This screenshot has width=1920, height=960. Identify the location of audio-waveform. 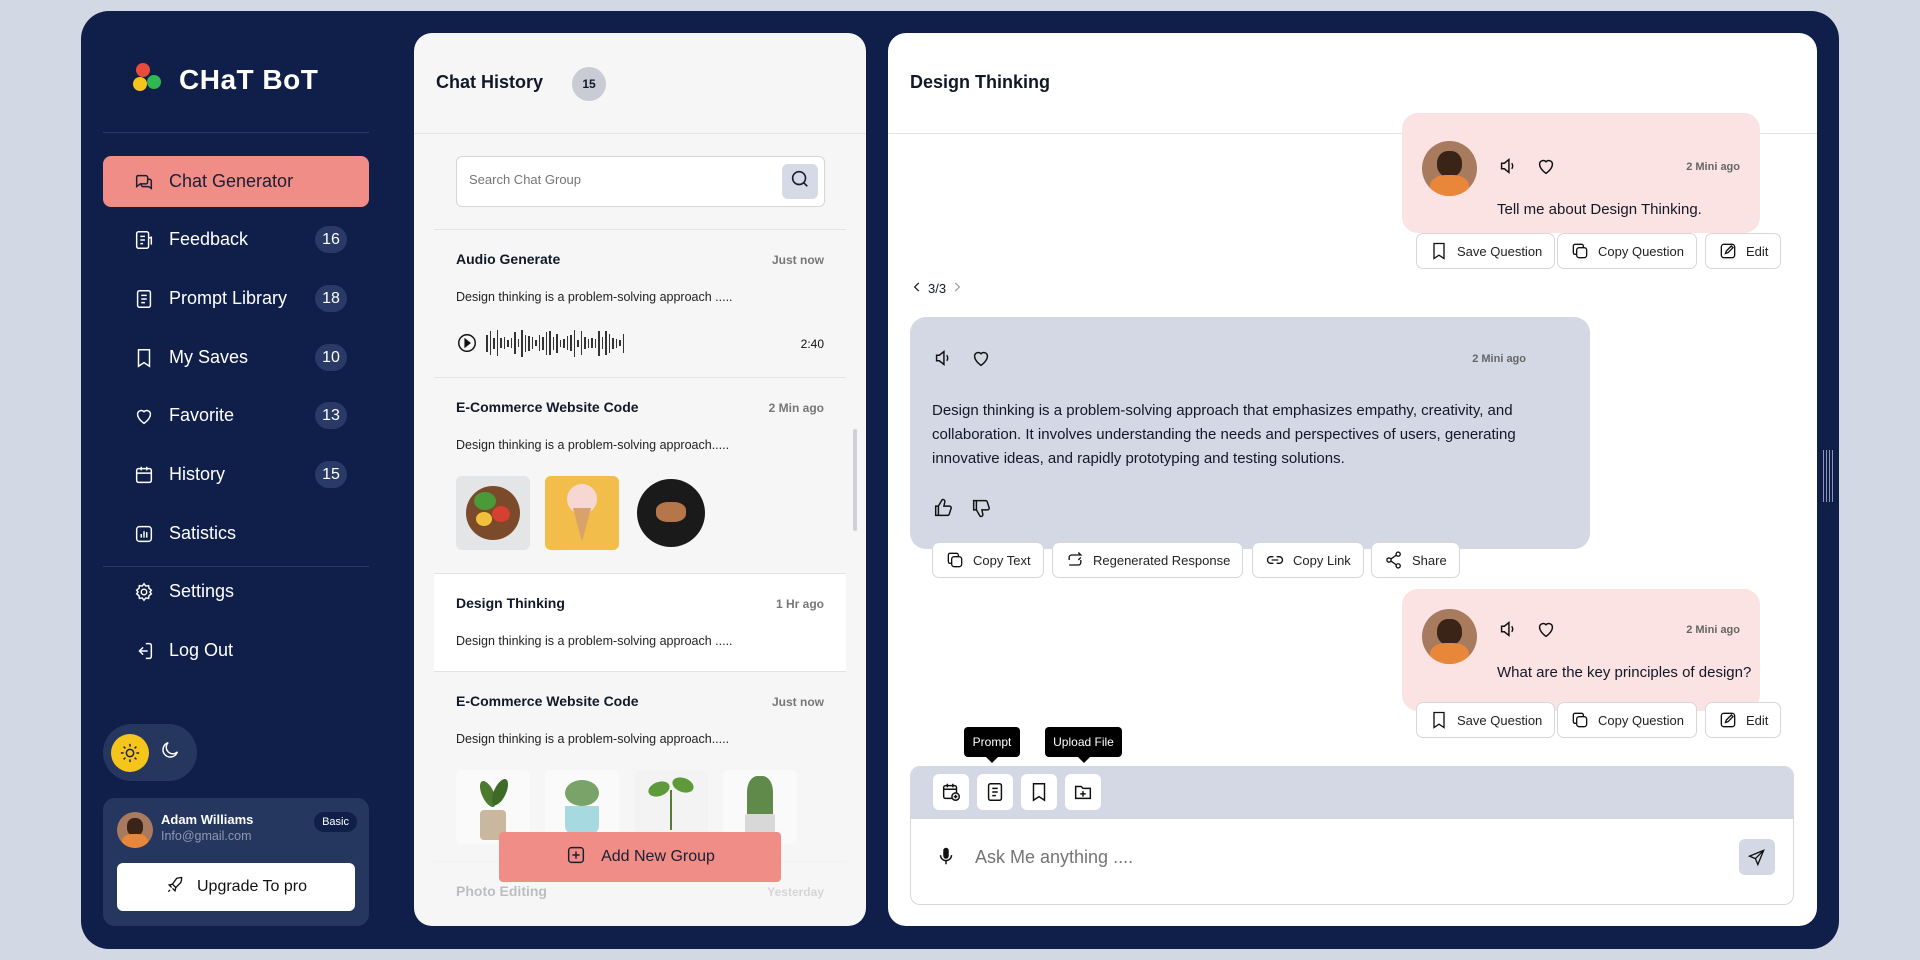
(561, 343).